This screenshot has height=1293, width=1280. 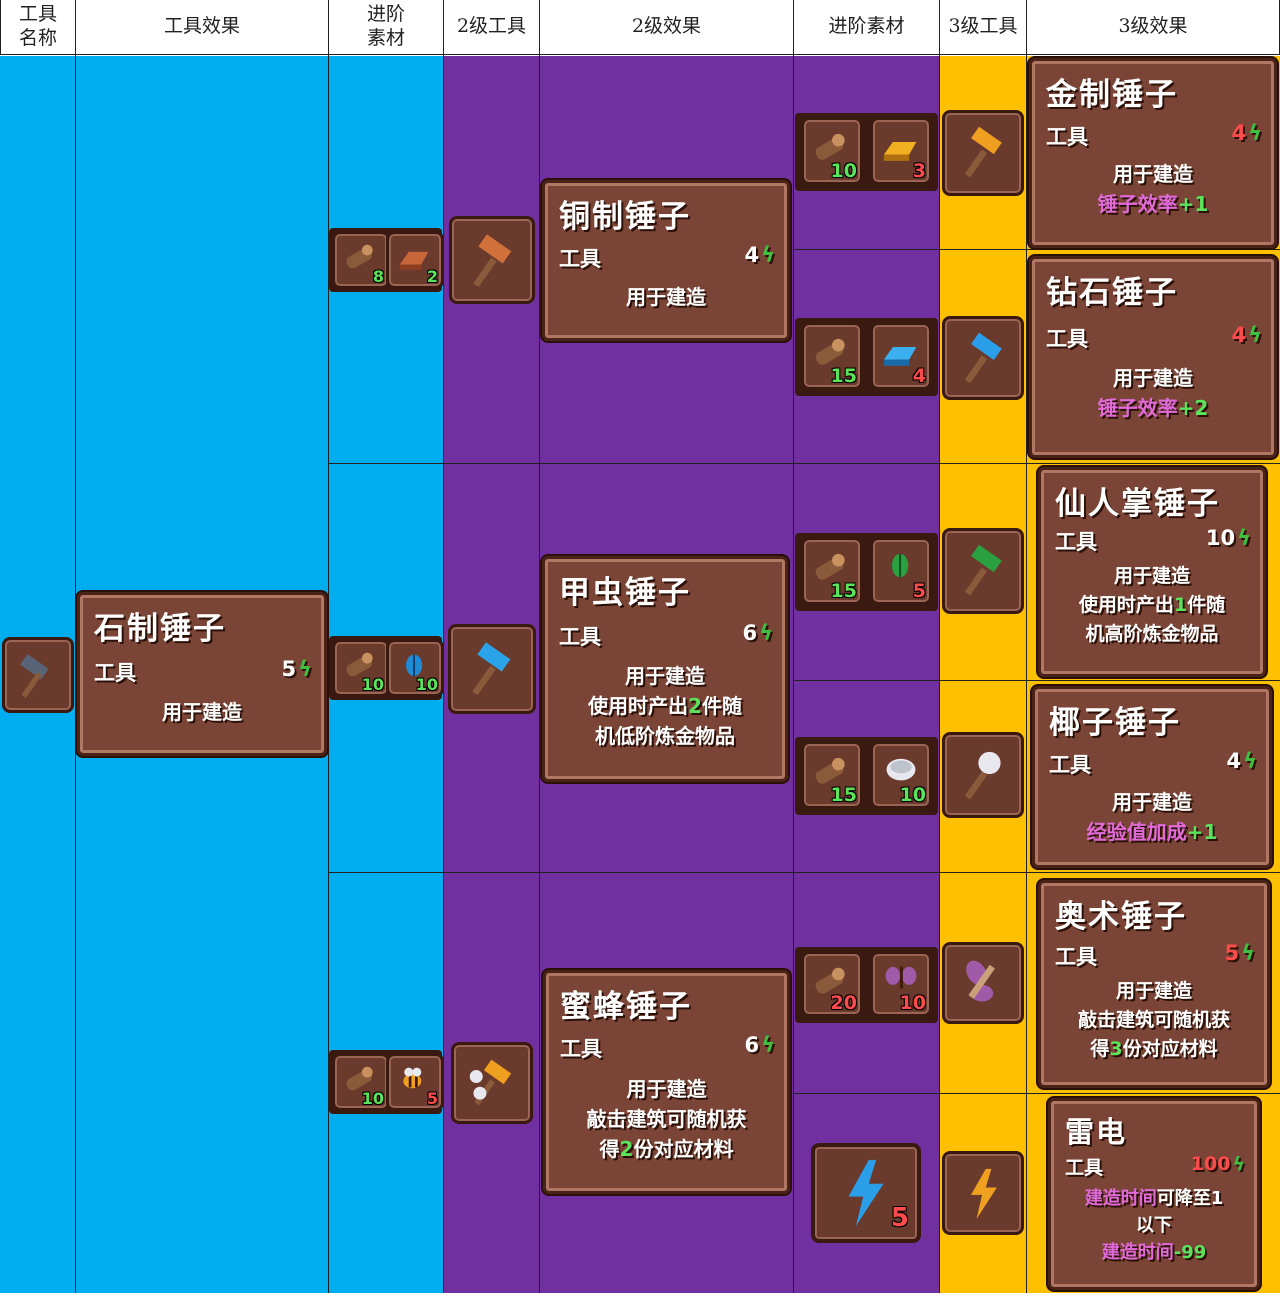 I want to click on desc-line: 建造时间-99, so click(x=1154, y=1252).